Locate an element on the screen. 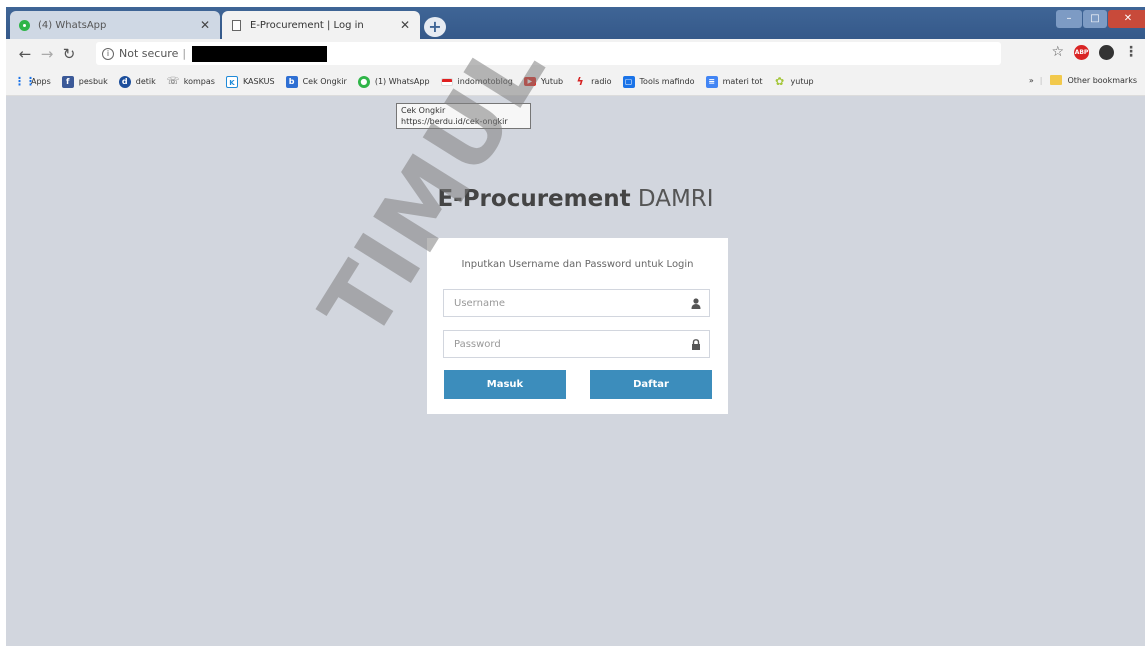  reload-icon: ↻ is located at coordinates (69, 54).